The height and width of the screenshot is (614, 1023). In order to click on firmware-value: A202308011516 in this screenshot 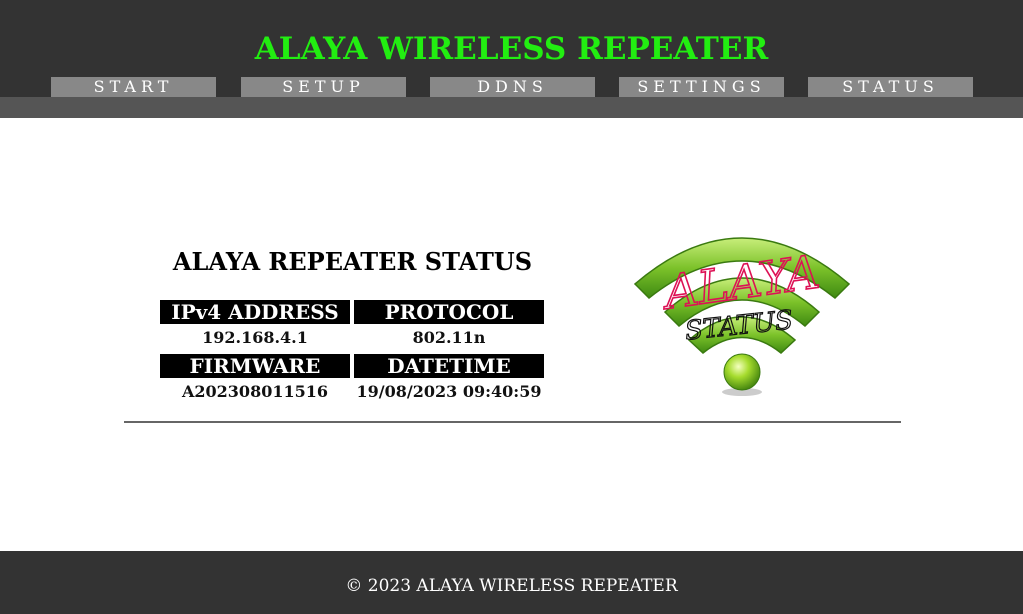, I will do `click(254, 391)`.